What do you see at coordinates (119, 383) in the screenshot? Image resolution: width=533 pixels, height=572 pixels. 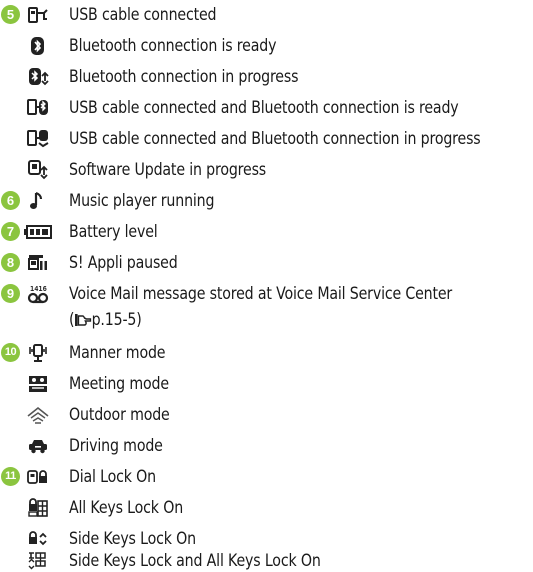 I see `item-text: Meeting mode` at bounding box center [119, 383].